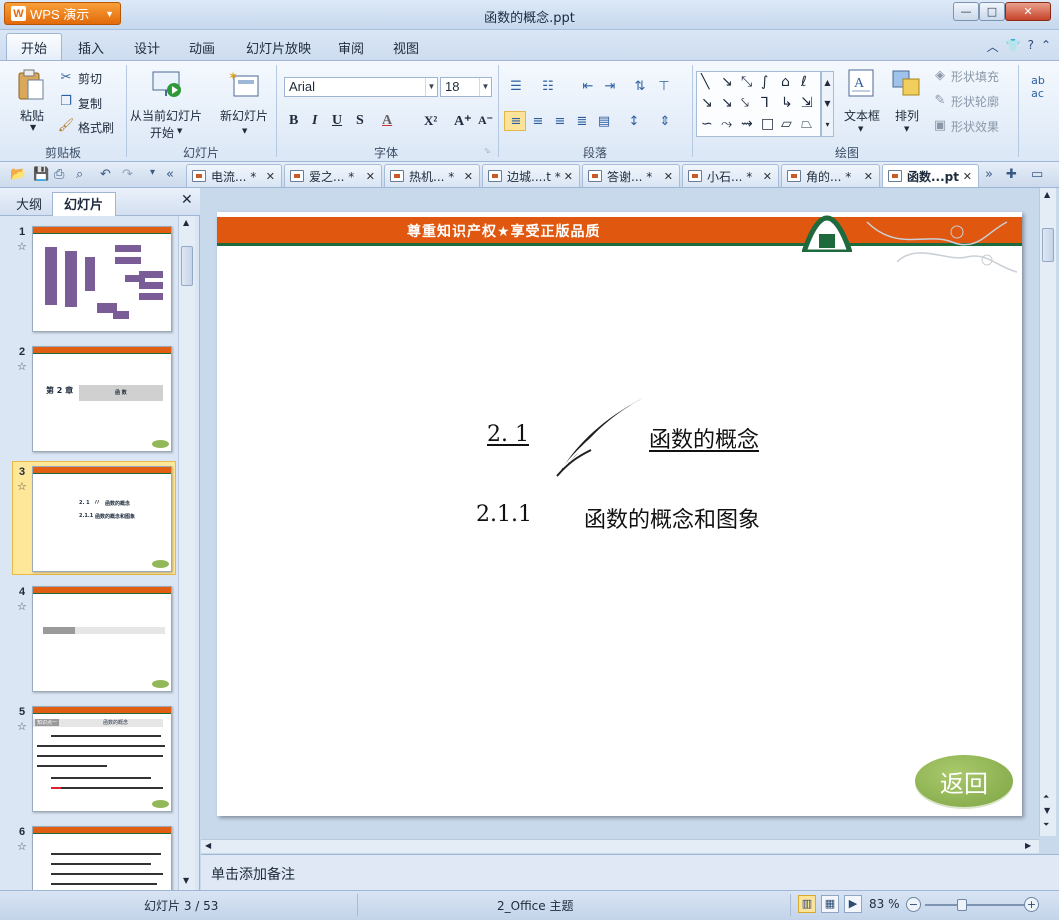 This screenshot has height=920, width=1059. I want to click on line-spacing-icon: ↕, so click(634, 121).